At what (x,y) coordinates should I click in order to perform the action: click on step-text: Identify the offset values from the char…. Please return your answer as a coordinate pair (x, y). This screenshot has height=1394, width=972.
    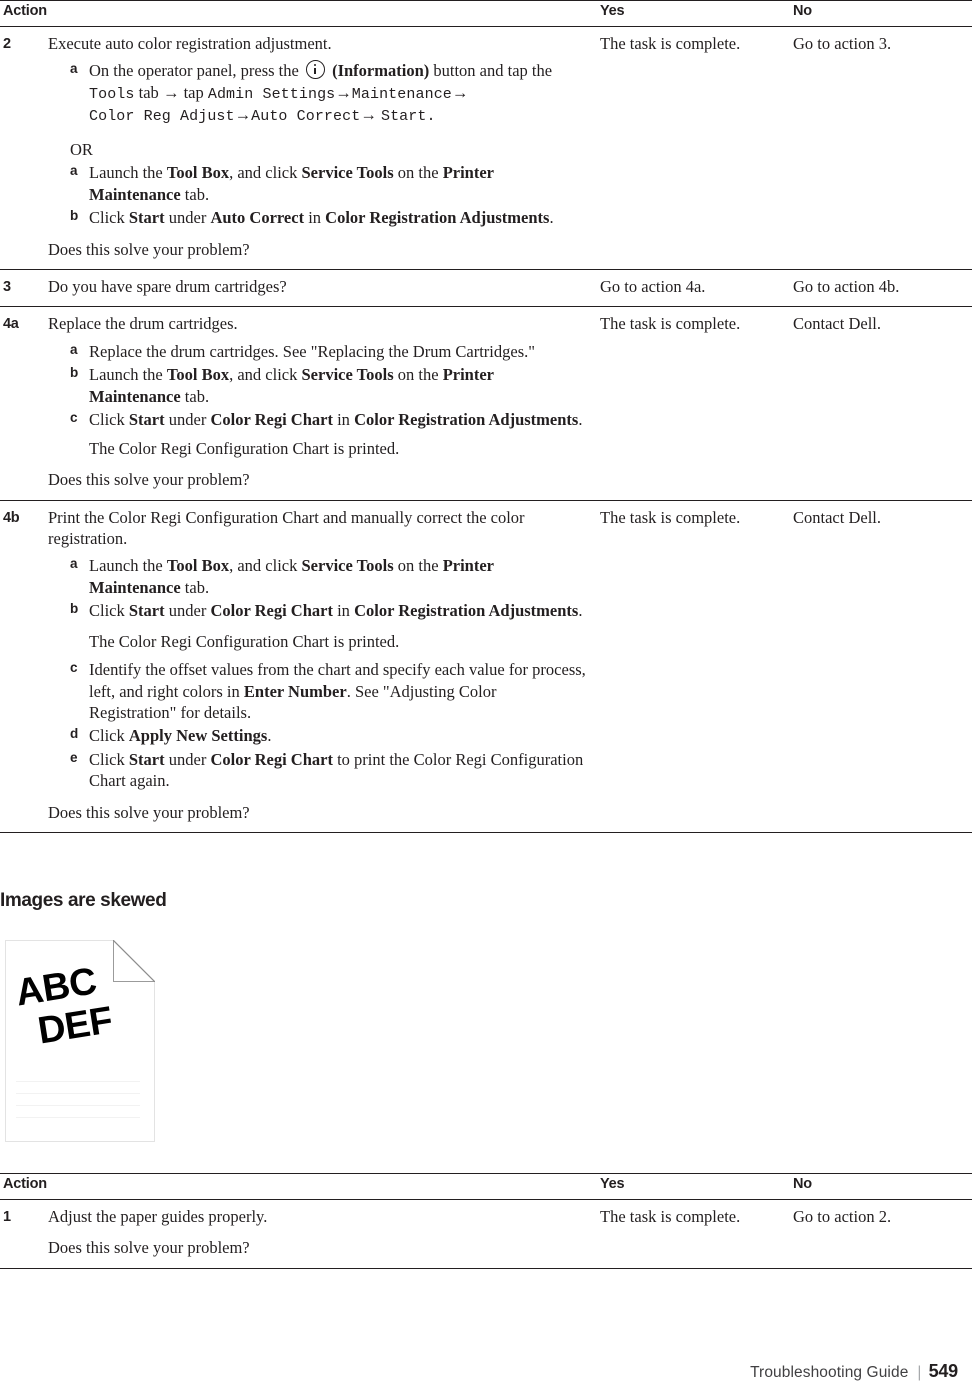
    Looking at the image, I should click on (337, 691).